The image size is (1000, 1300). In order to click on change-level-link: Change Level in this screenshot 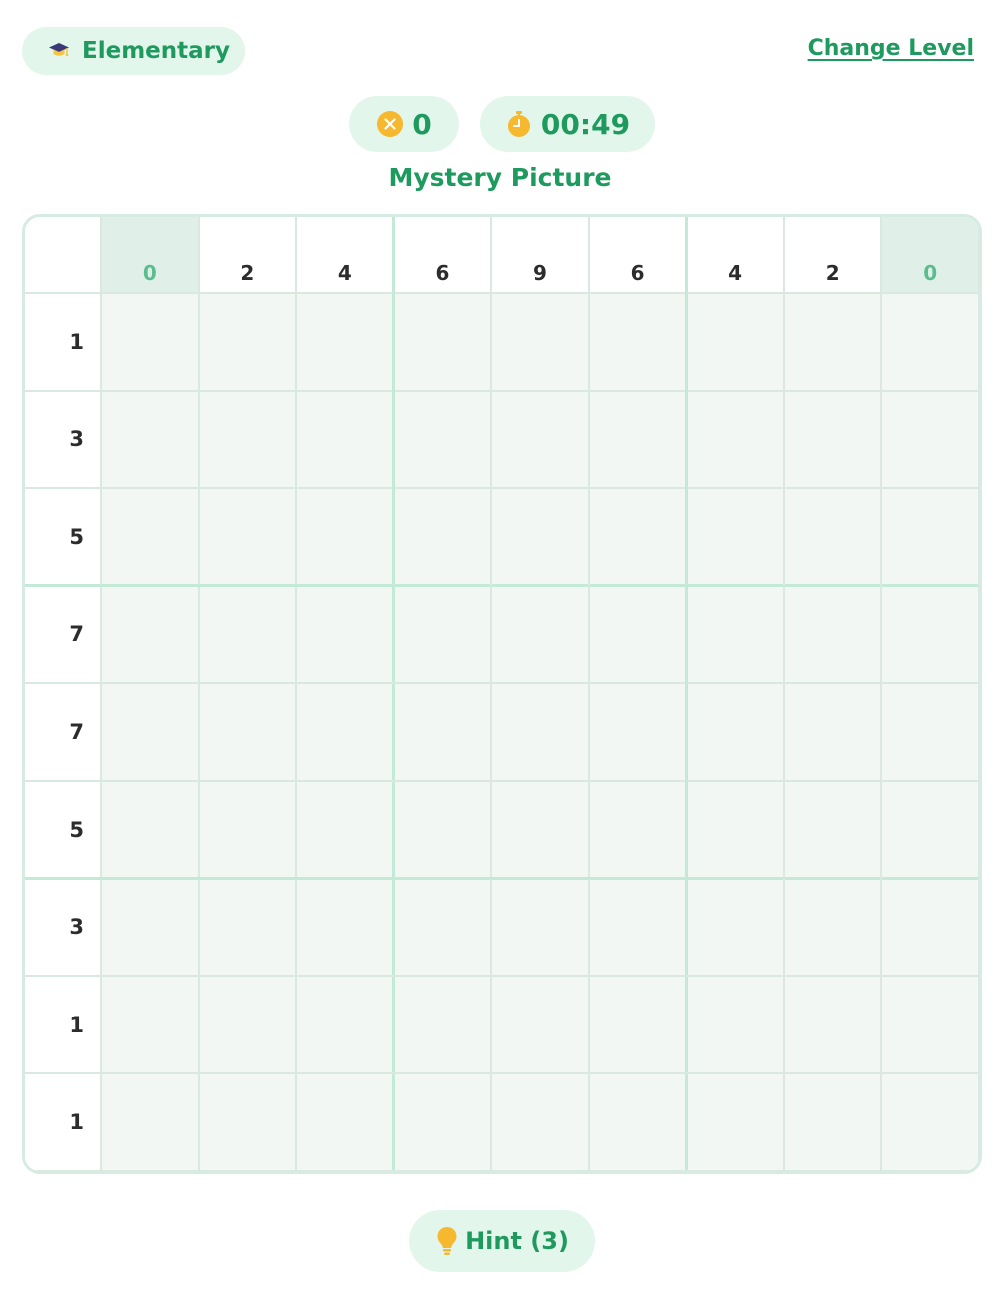, I will do `click(891, 48)`.